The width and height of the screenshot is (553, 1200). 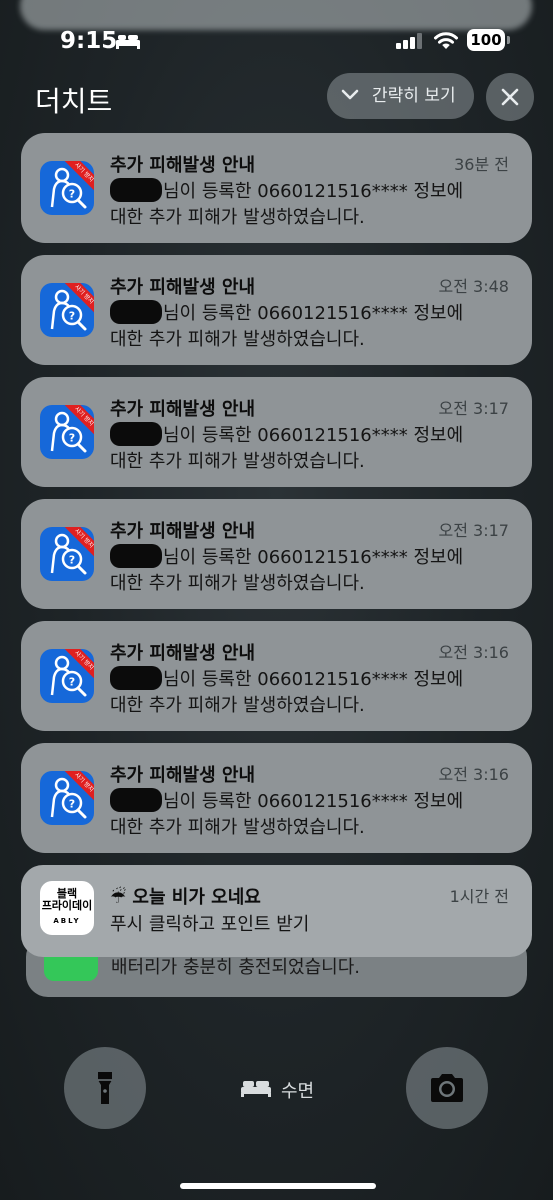 What do you see at coordinates (409, 41) in the screenshot?
I see `cellular-signal-icon` at bounding box center [409, 41].